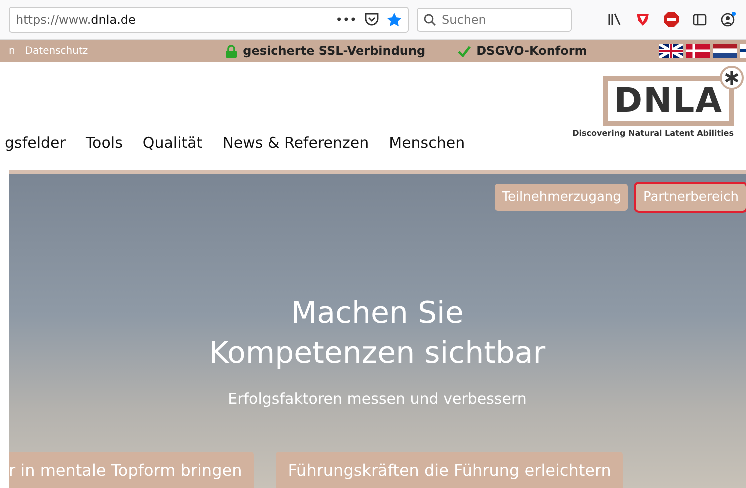 Image resolution: width=746 pixels, height=488 pixels. What do you see at coordinates (346, 19) in the screenshot?
I see `page-actions-button: •••` at bounding box center [346, 19].